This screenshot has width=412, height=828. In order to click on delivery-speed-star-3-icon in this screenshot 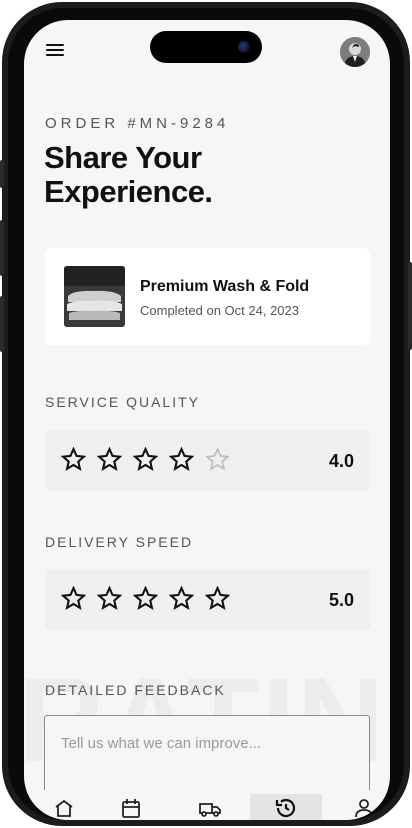, I will do `click(145, 598)`.